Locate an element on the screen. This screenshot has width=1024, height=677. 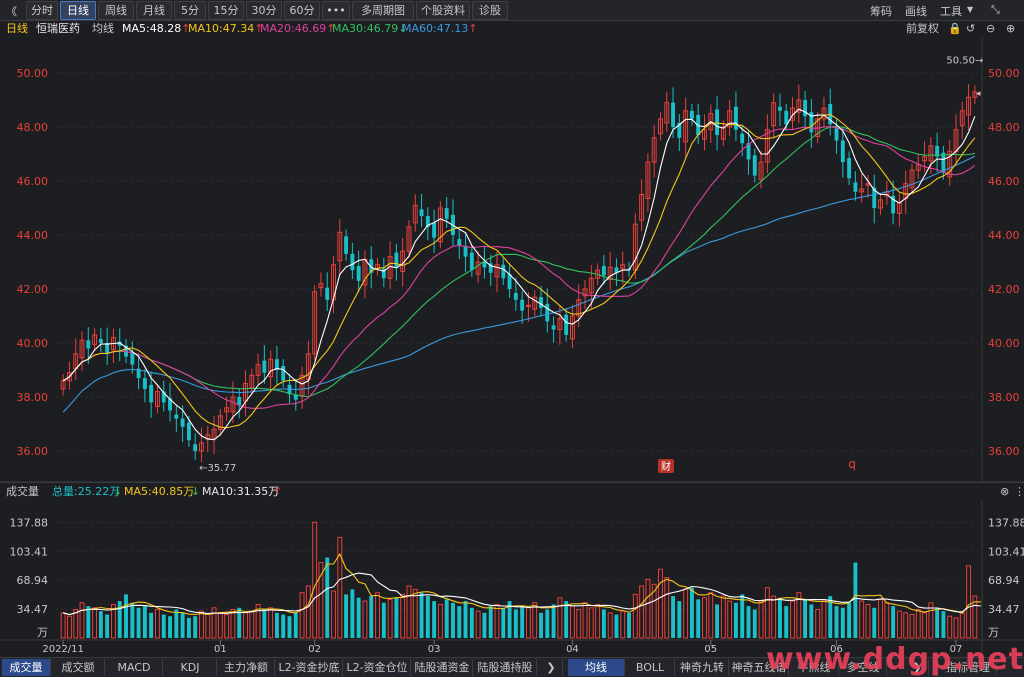
expand-icon: ⤡ is located at coordinates (995, 10).